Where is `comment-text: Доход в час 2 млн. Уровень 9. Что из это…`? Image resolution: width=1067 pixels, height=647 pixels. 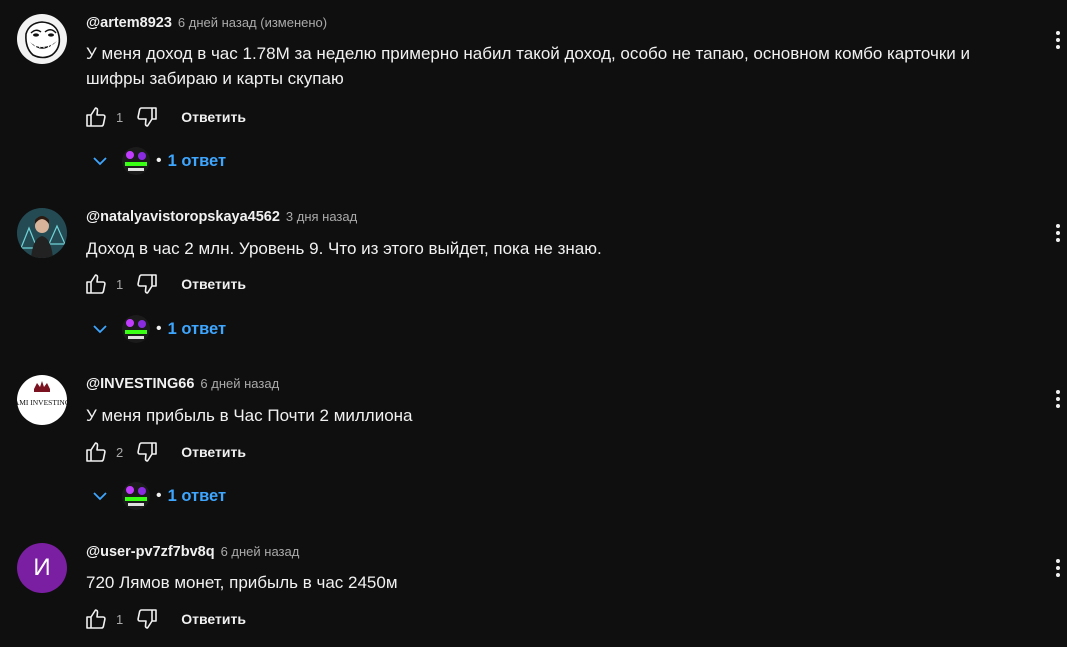 comment-text: Доход в час 2 млн. Уровень 9. Что из это… is located at coordinates (344, 248).